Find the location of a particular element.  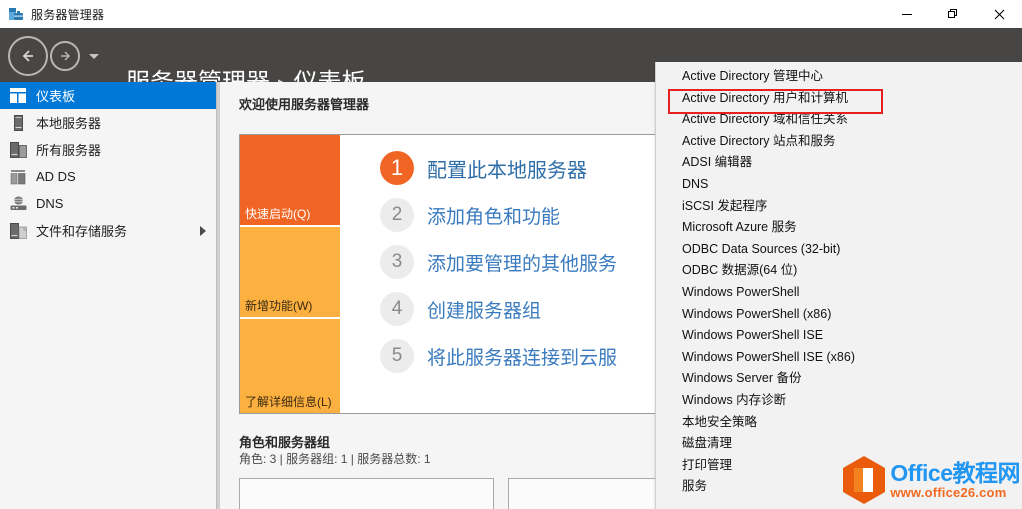

back-arrow-icon is located at coordinates (28, 56).